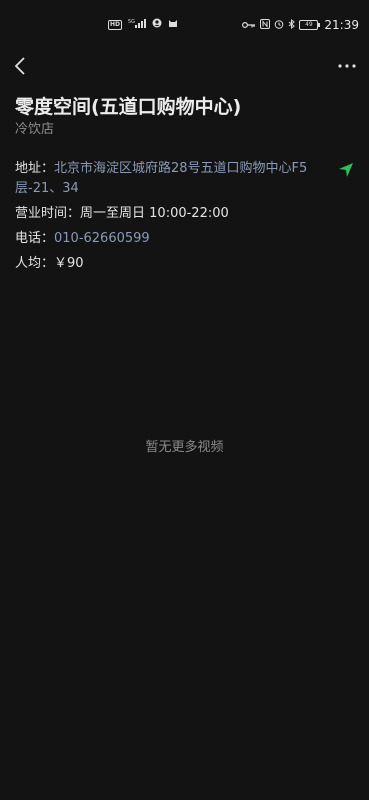 The image size is (369, 800). Describe the element at coordinates (35, 129) in the screenshot. I see `shop-category: 冷饮店` at that location.